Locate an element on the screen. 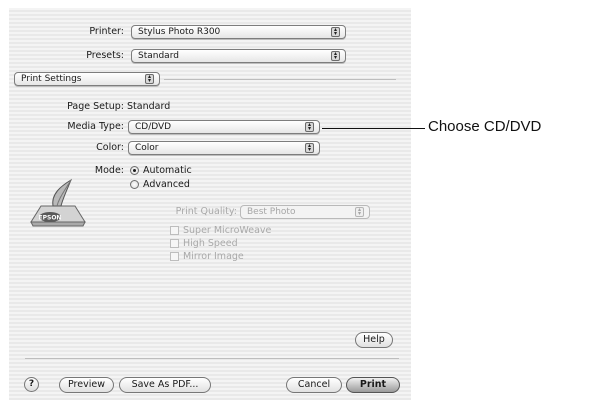 This screenshot has width=597, height=403. mode-label: Mode: is located at coordinates (109, 170).